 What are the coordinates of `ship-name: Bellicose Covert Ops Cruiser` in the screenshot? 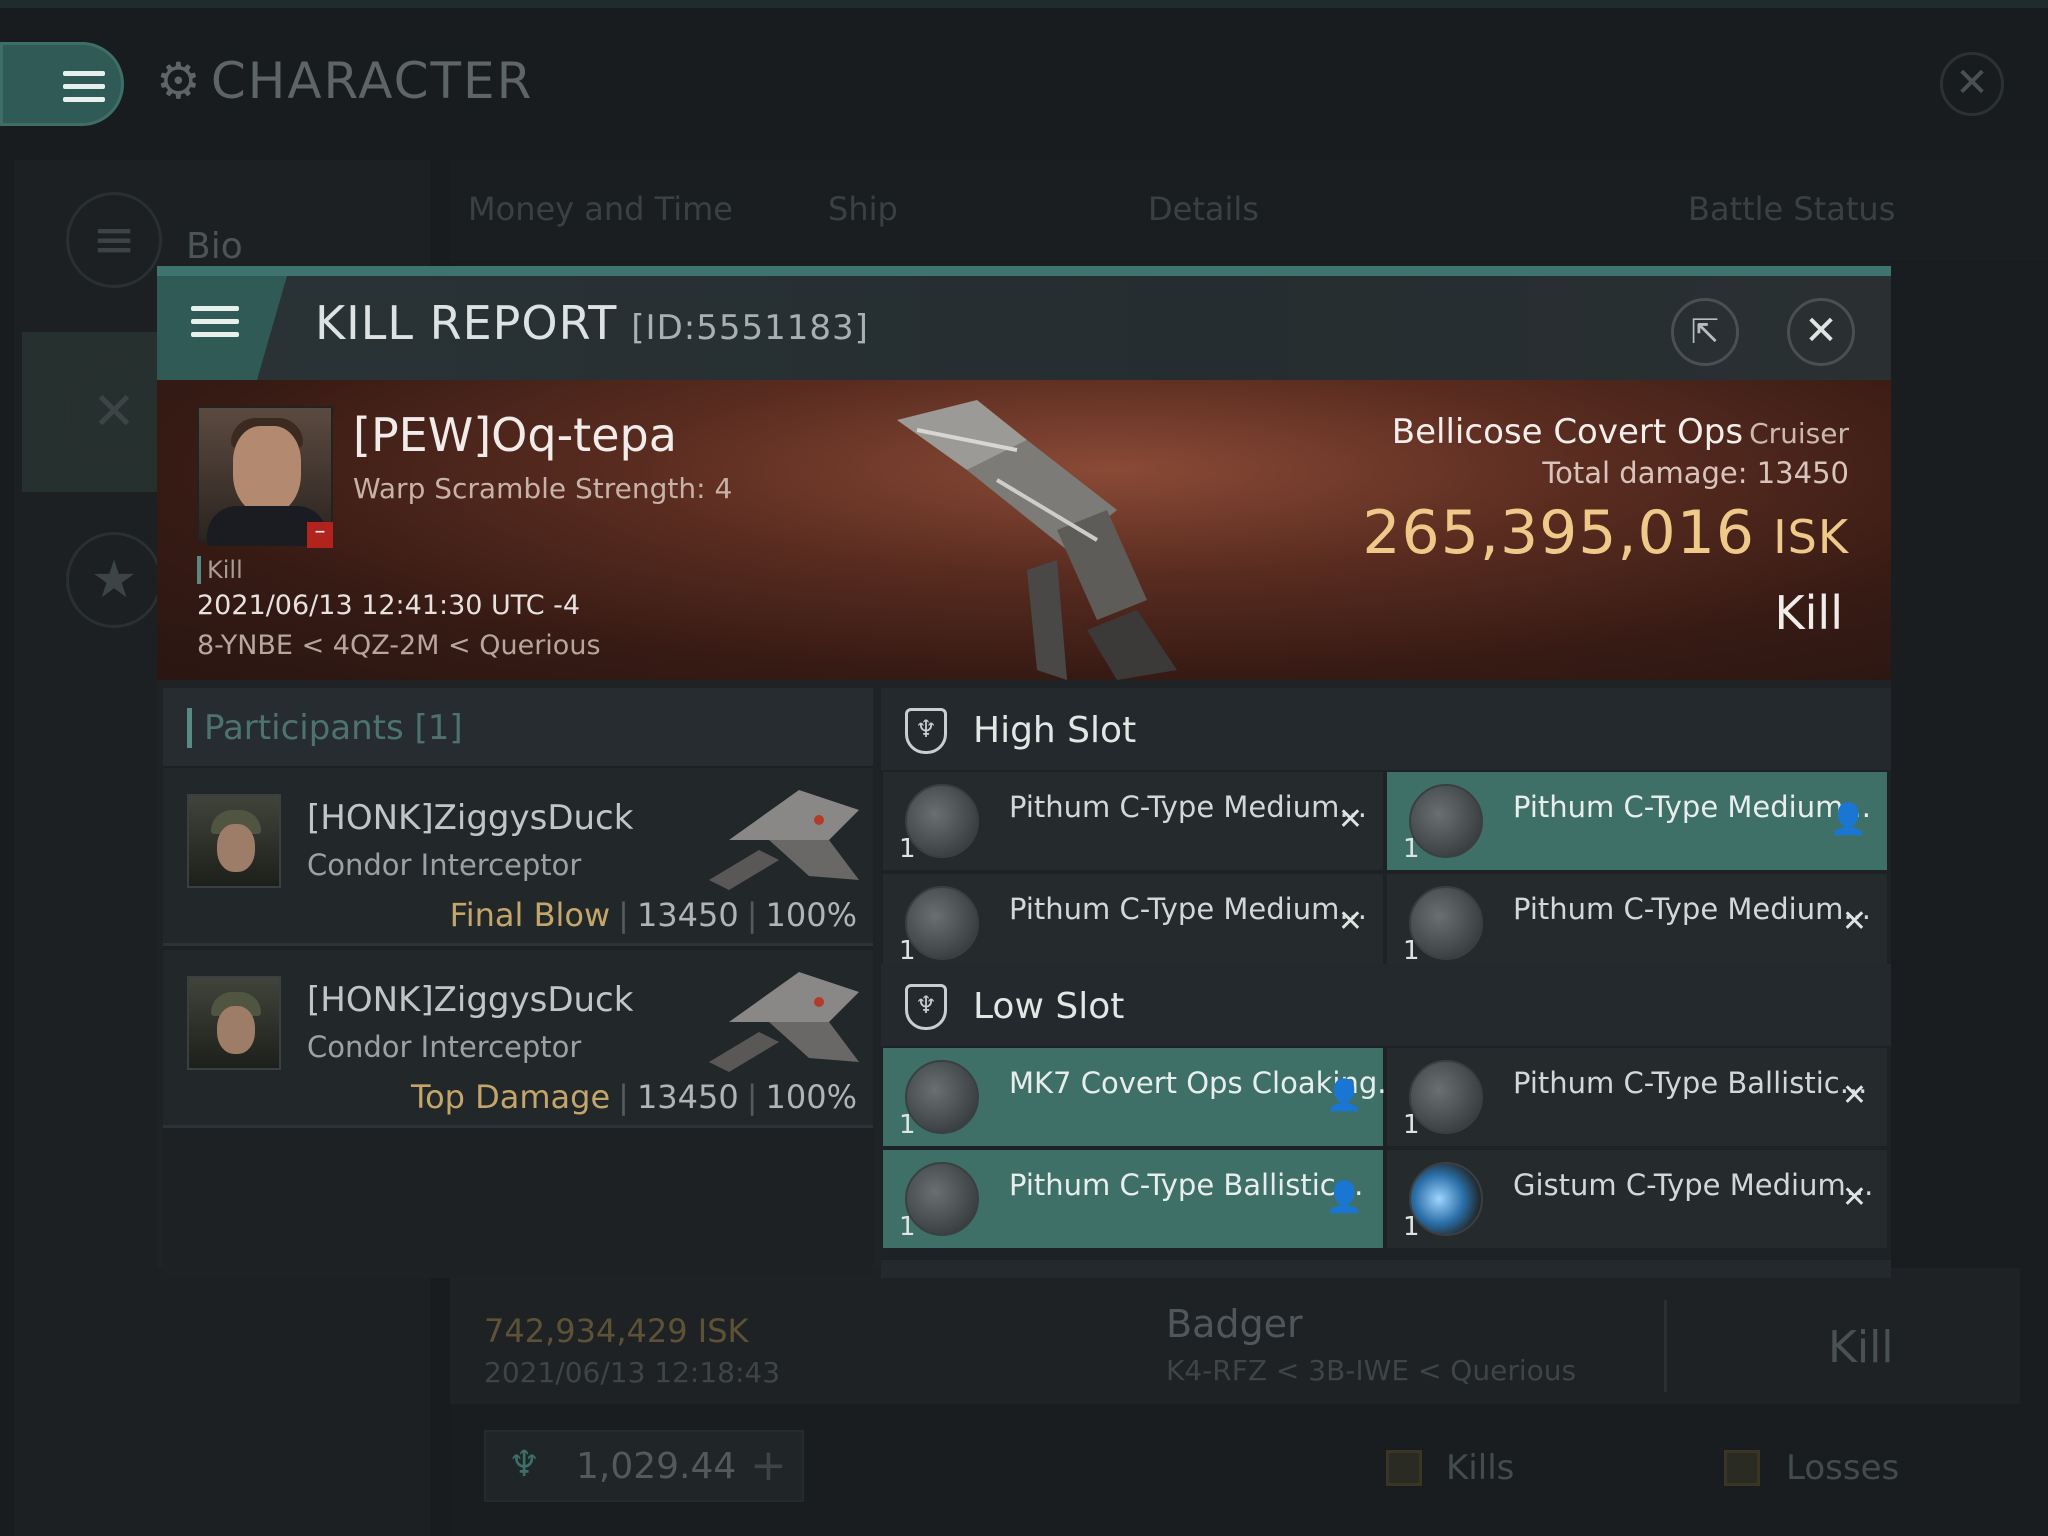 It's located at (1620, 432).